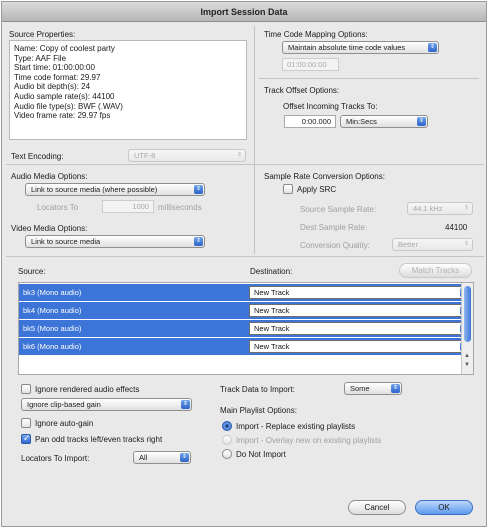  I want to click on audio-media-value: Link to source media (where possible), so click(94, 189).